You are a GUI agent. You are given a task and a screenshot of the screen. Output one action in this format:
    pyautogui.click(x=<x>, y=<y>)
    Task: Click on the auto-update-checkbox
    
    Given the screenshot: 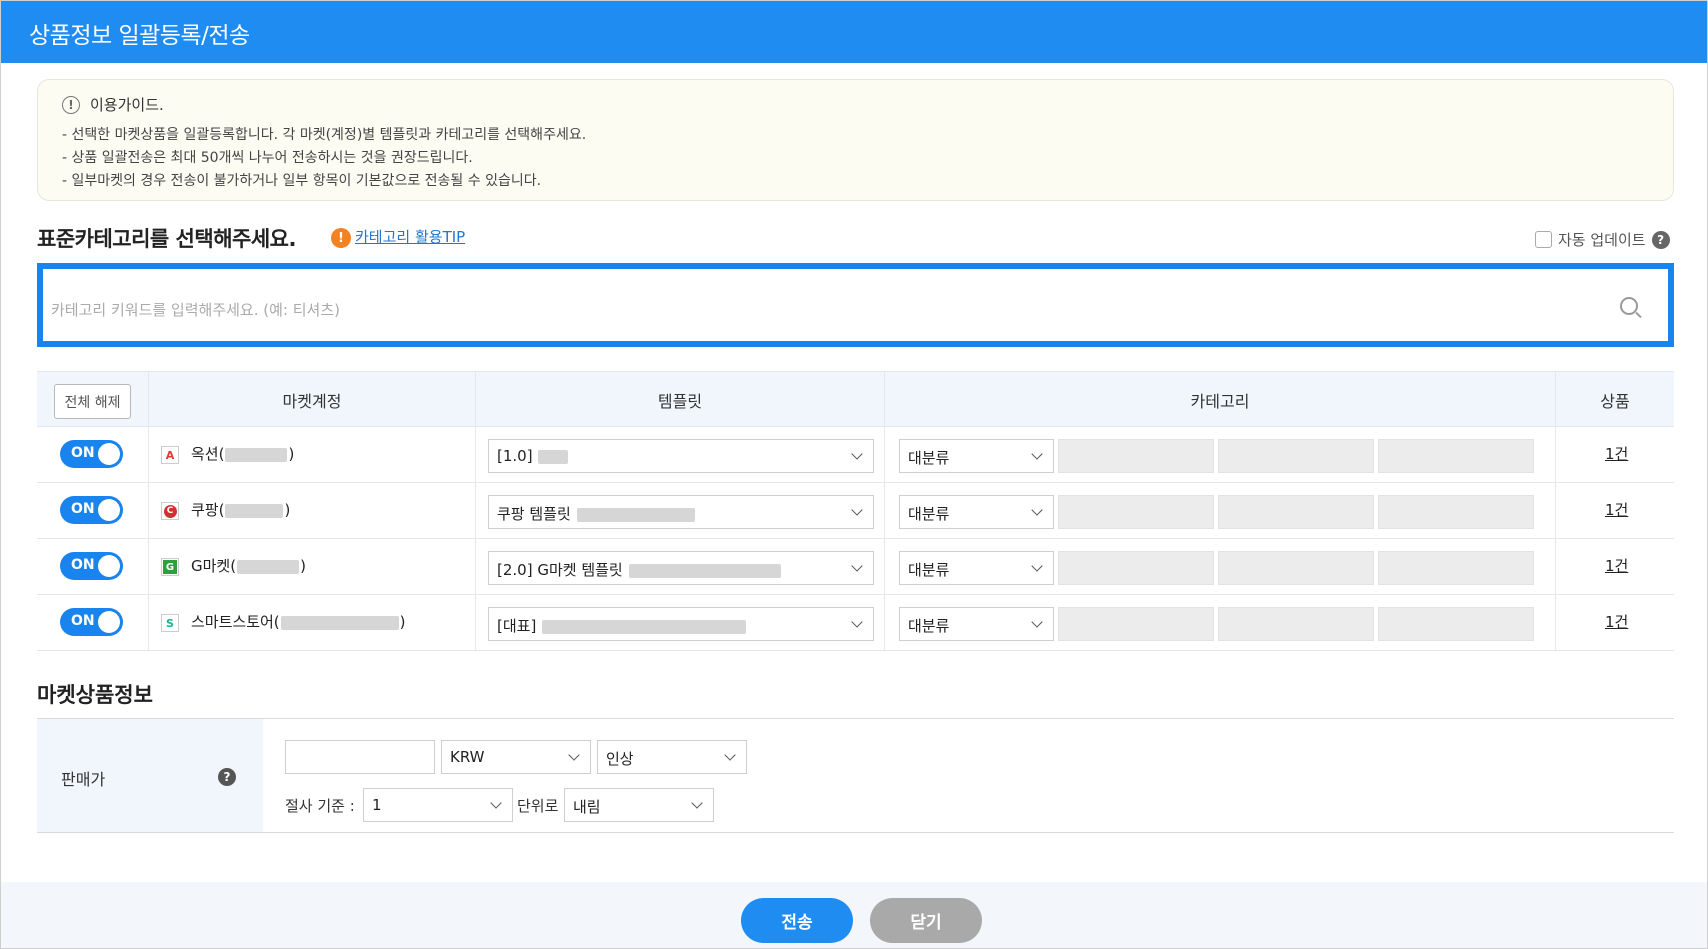 What is the action you would take?
    pyautogui.click(x=1543, y=239)
    